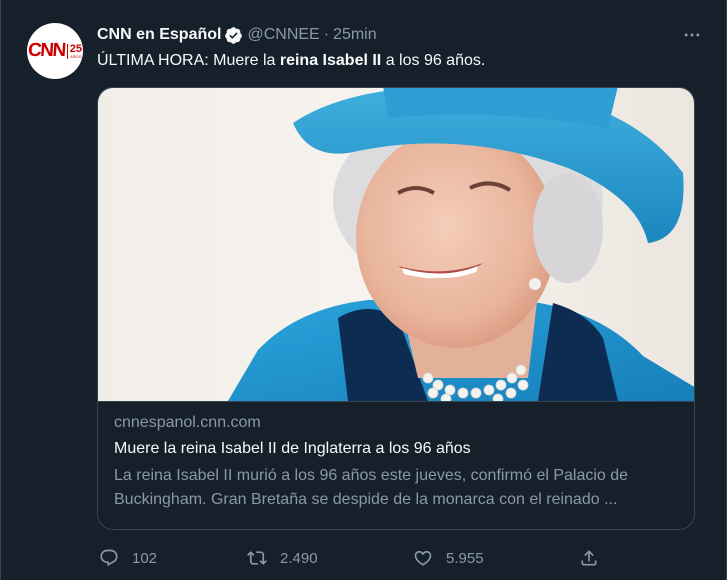 The image size is (727, 580). I want to click on retweet-button: 2.490, so click(282, 558).